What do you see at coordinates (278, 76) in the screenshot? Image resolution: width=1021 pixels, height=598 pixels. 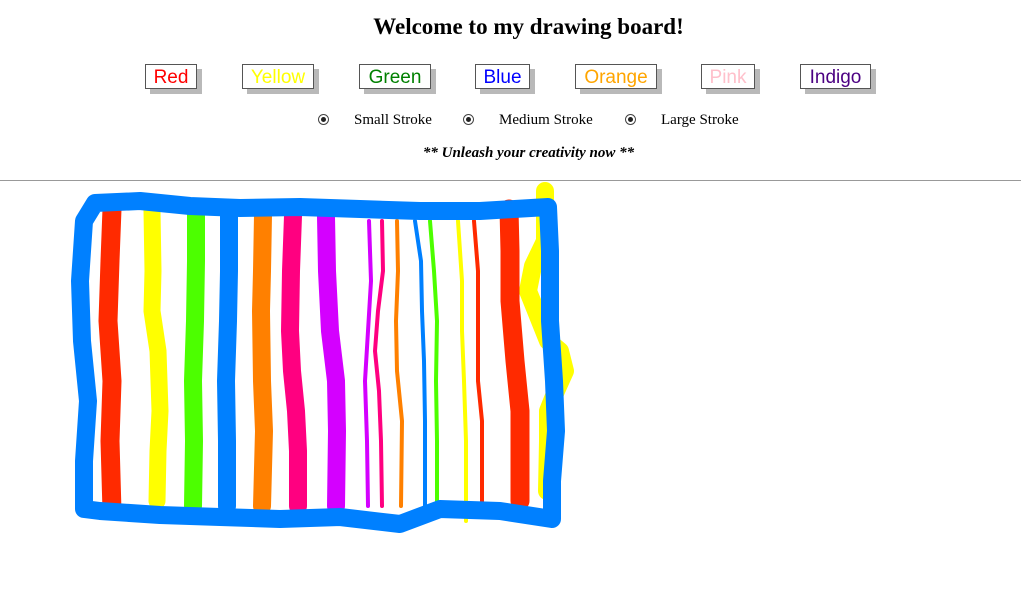 I see `yellow-button: Yellow` at bounding box center [278, 76].